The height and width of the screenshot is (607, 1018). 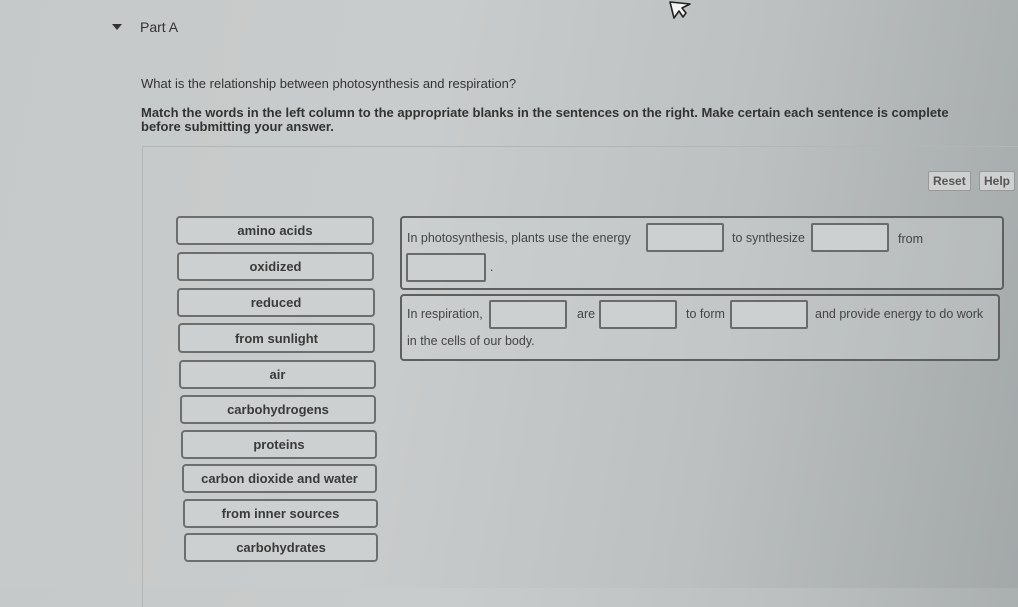 What do you see at coordinates (275, 266) in the screenshot?
I see `word-tile: oxidized` at bounding box center [275, 266].